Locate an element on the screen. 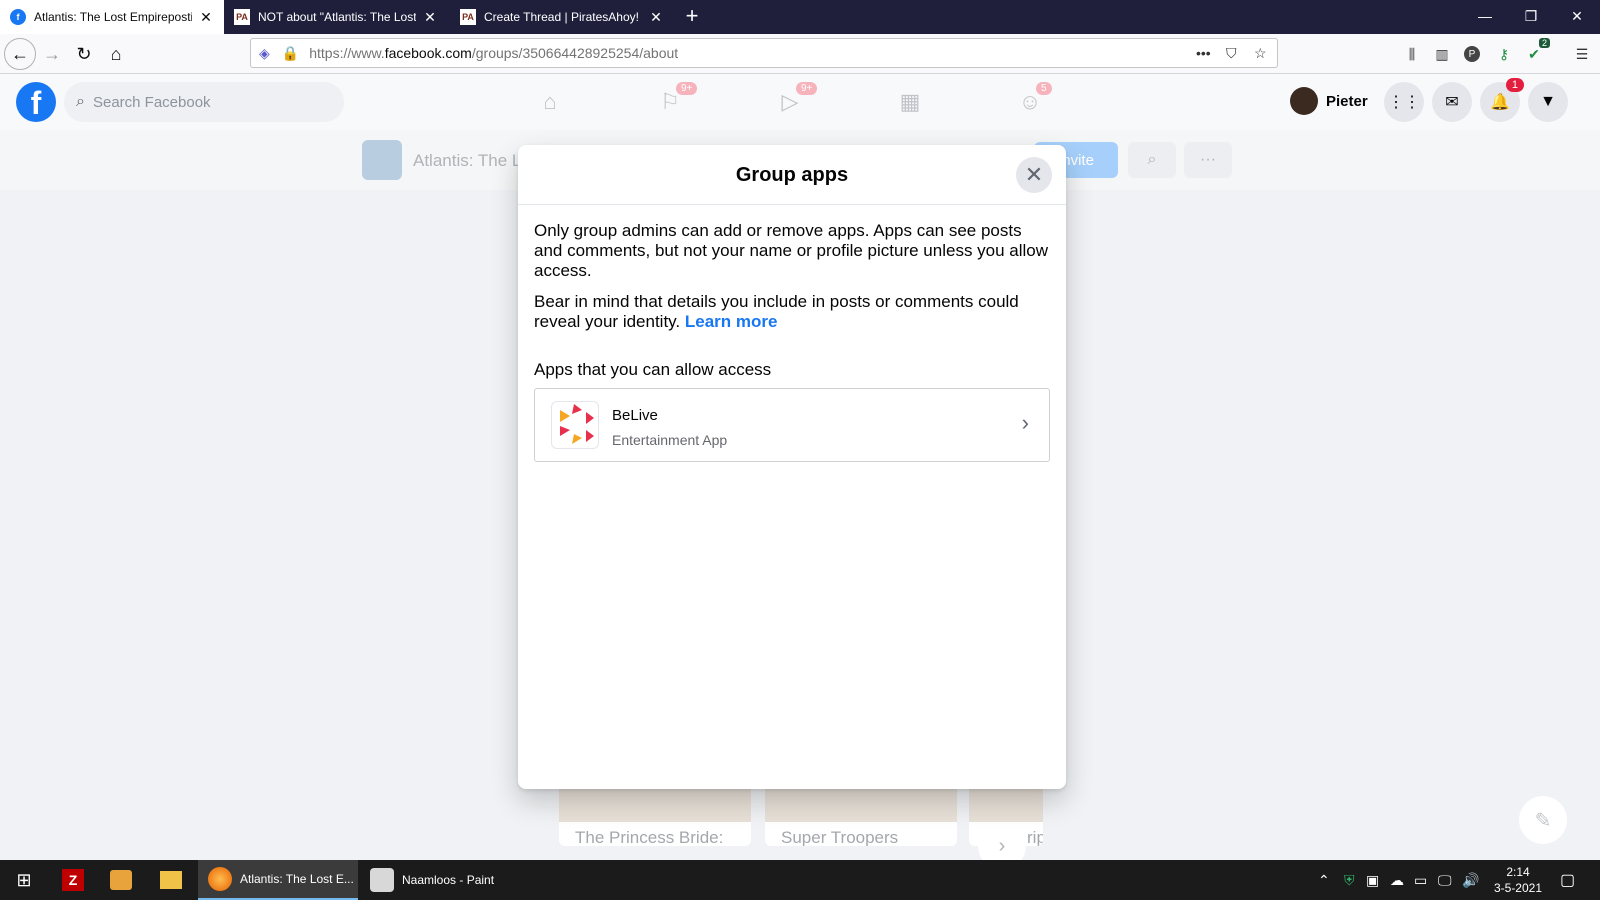  app-list-item: BeLive Entertainment App › is located at coordinates (792, 425).